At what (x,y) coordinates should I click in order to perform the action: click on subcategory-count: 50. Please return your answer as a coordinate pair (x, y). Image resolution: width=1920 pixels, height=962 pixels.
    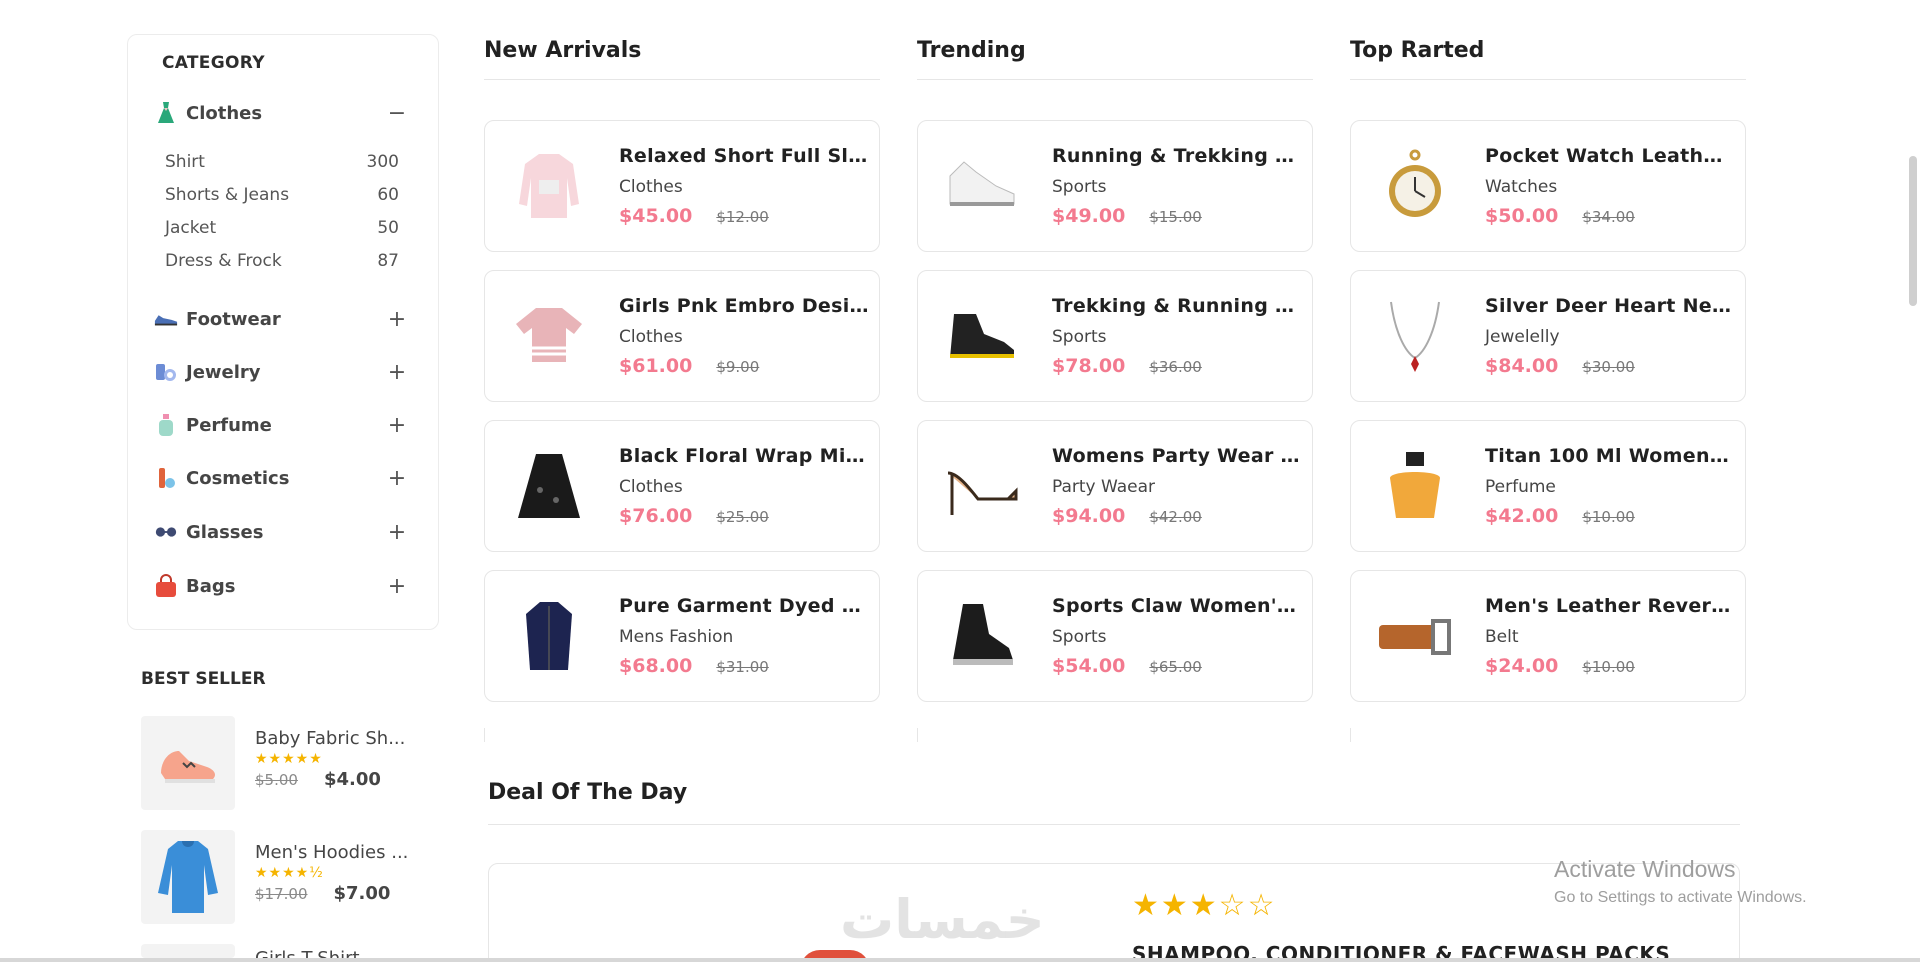
    Looking at the image, I should click on (388, 228).